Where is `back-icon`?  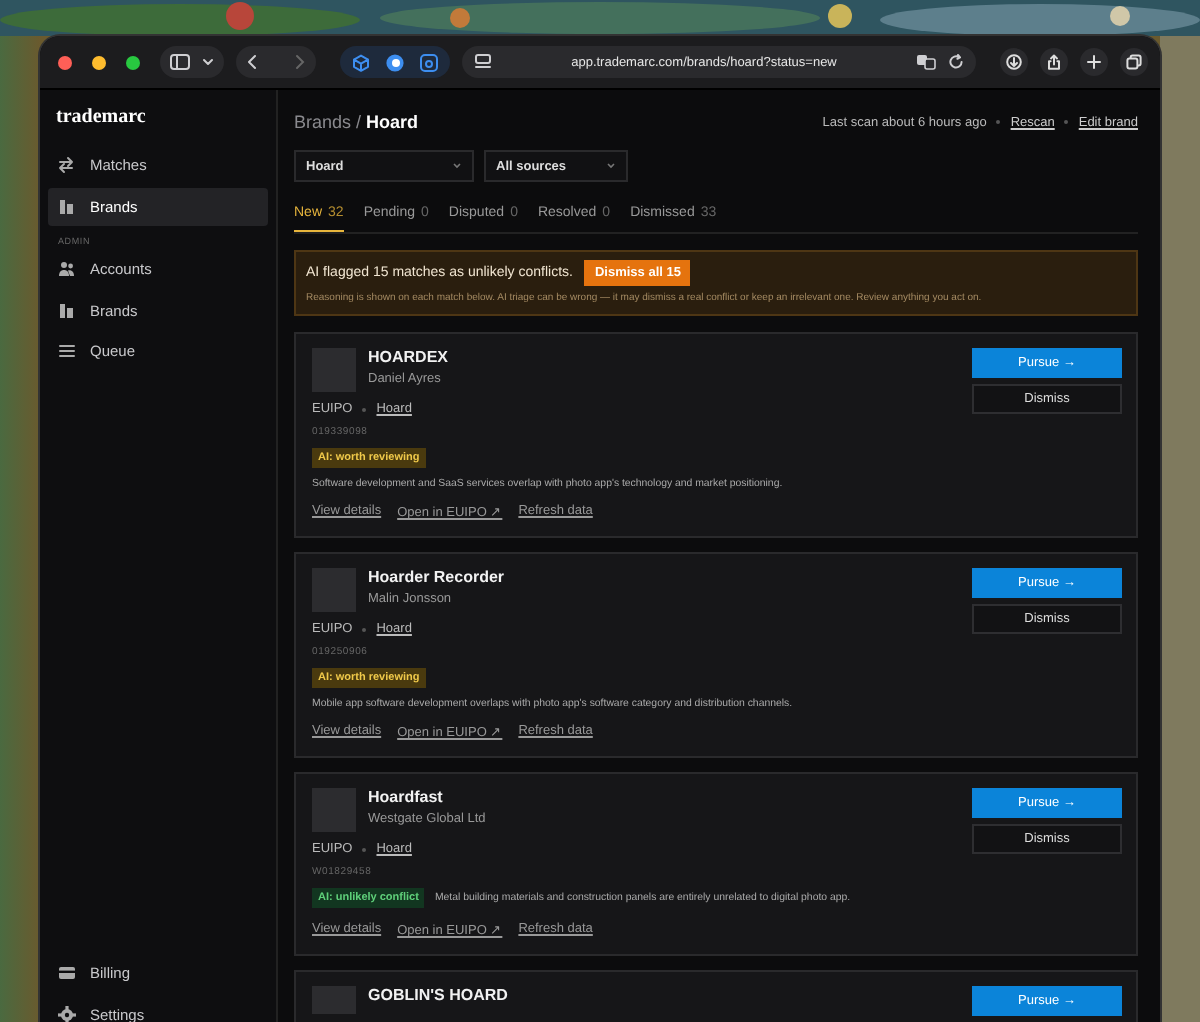
back-icon is located at coordinates (252, 62).